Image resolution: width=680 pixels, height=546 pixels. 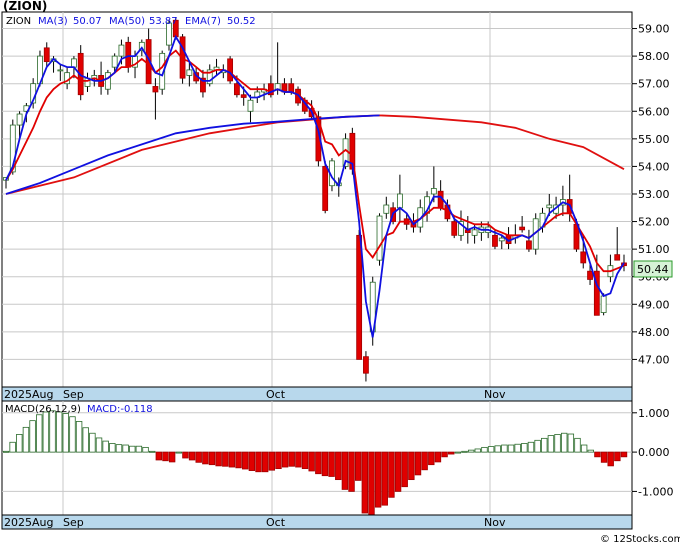 I want to click on macd-legend-value: MACD:-0.118, so click(x=120, y=409).